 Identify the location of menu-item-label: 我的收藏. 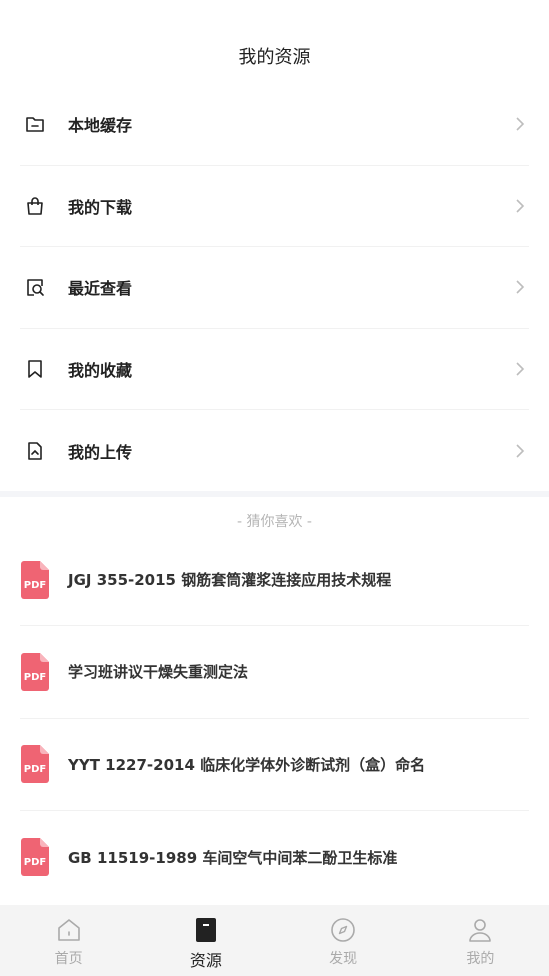
(100, 370).